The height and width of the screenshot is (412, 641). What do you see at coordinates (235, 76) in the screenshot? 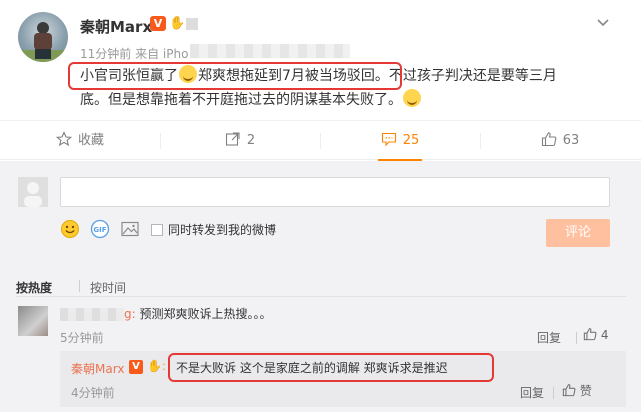
I see `highlight-annotation-post` at bounding box center [235, 76].